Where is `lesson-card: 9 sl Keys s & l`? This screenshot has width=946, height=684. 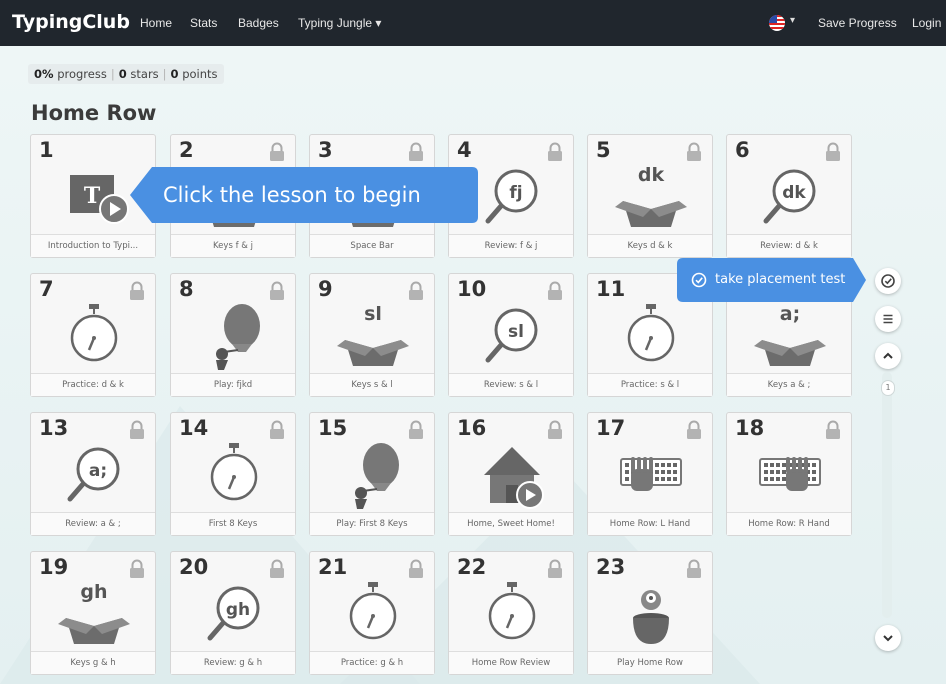
lesson-card: 9 sl Keys s & l is located at coordinates (372, 335).